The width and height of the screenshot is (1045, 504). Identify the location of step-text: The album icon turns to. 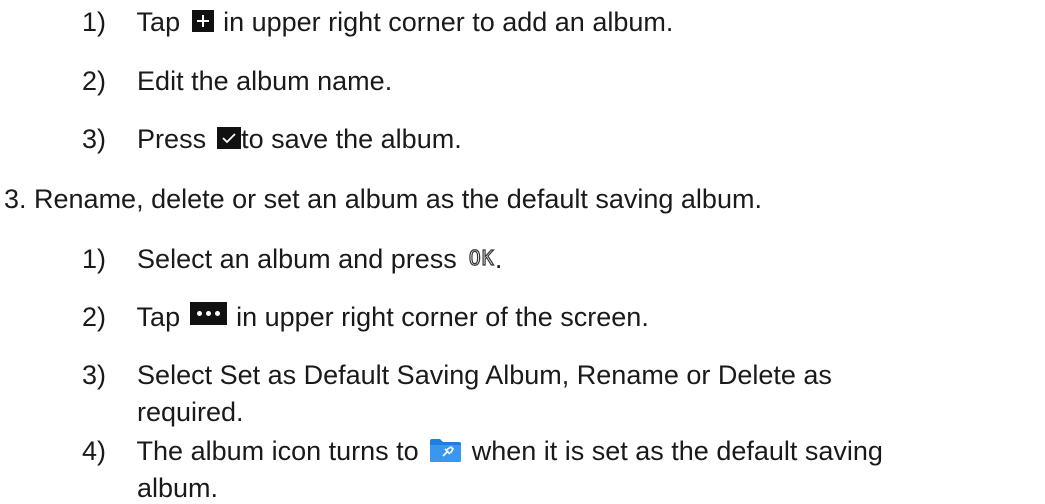
(277, 451).